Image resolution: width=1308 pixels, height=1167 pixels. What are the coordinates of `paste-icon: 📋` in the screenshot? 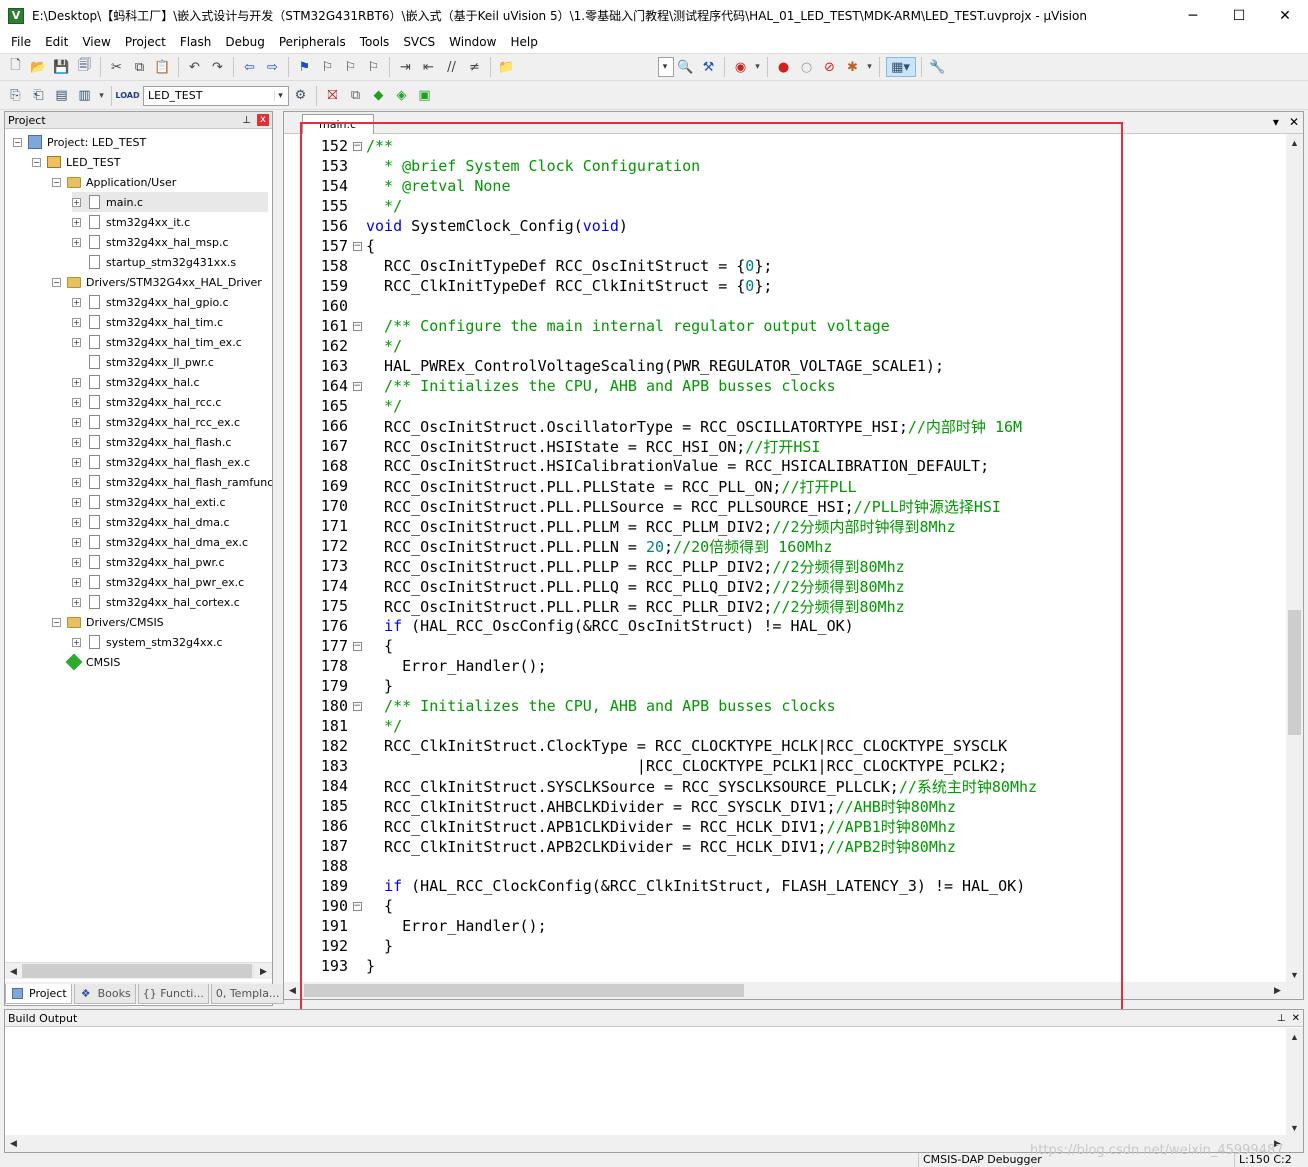 It's located at (163, 67).